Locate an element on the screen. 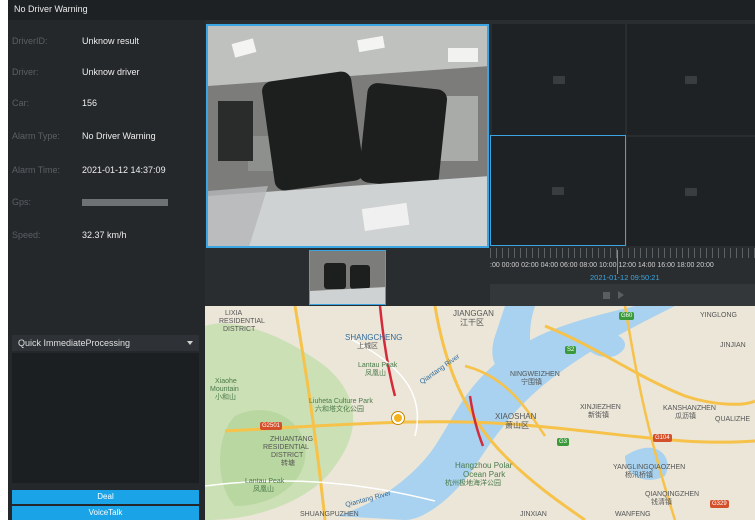 The image size is (755, 520). alarm-time-row: Alarm Time: 2021-01-12 14:37:09 is located at coordinates (103, 171).